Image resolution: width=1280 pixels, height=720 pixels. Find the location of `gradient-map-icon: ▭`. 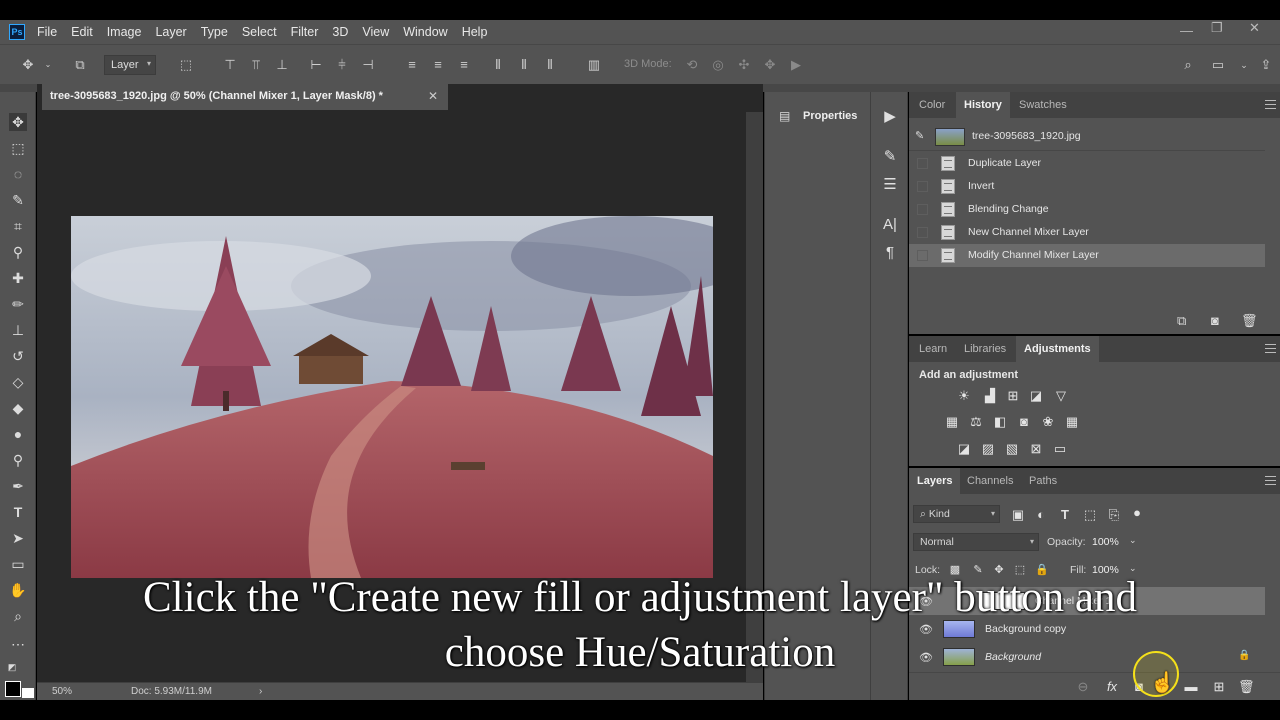

gradient-map-icon: ▭ is located at coordinates (1060, 449).